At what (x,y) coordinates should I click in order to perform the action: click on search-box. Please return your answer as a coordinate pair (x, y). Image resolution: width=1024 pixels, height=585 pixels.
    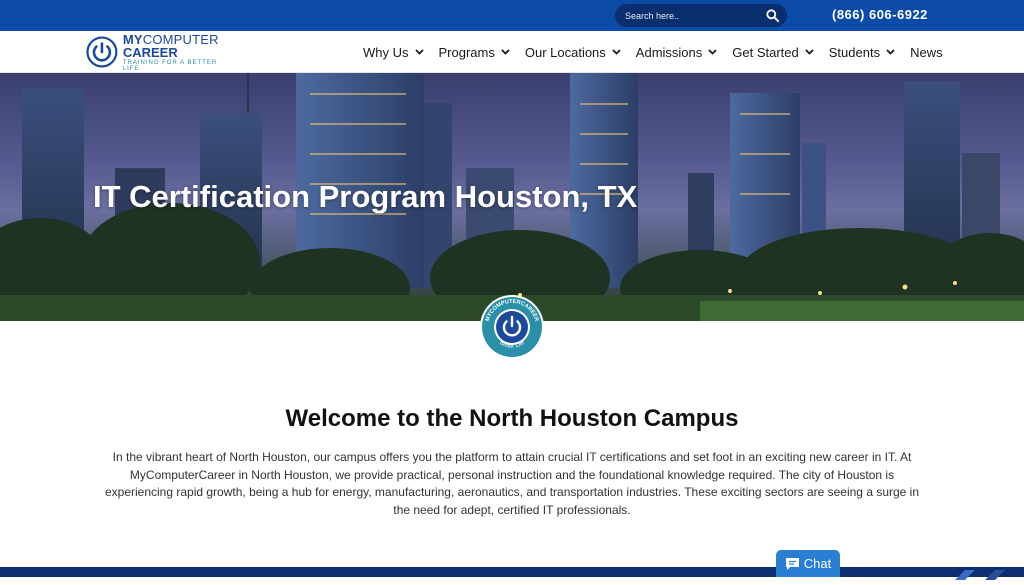
    Looking at the image, I should click on (701, 15).